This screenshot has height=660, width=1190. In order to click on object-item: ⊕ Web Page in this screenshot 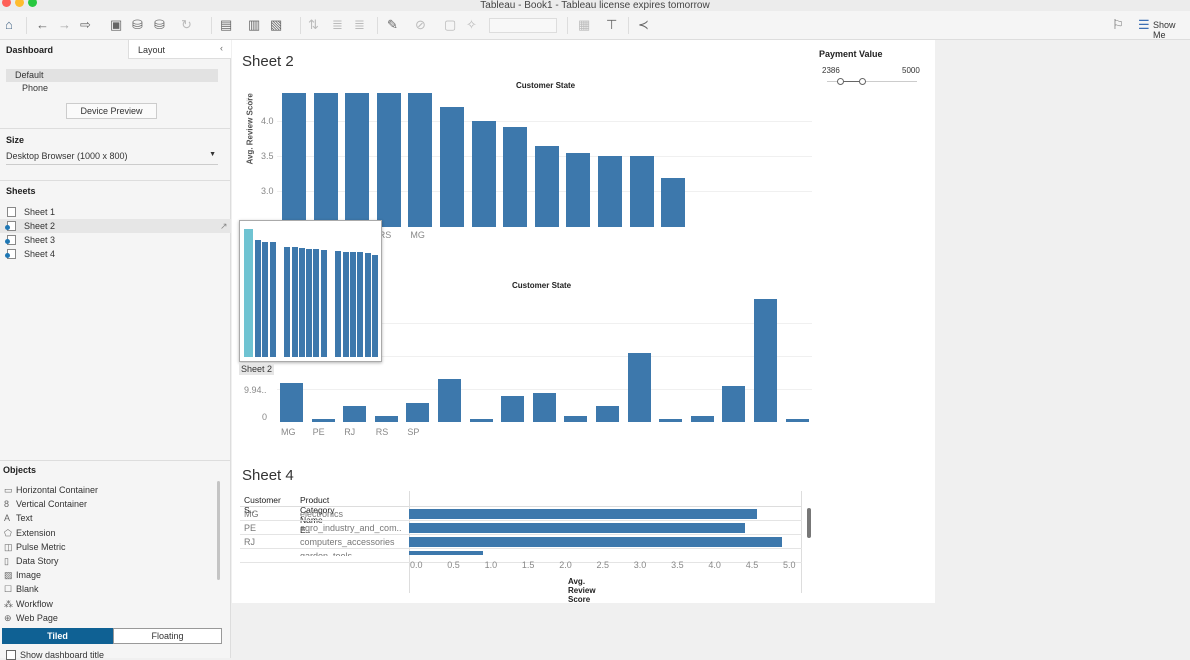, I will do `click(31, 618)`.